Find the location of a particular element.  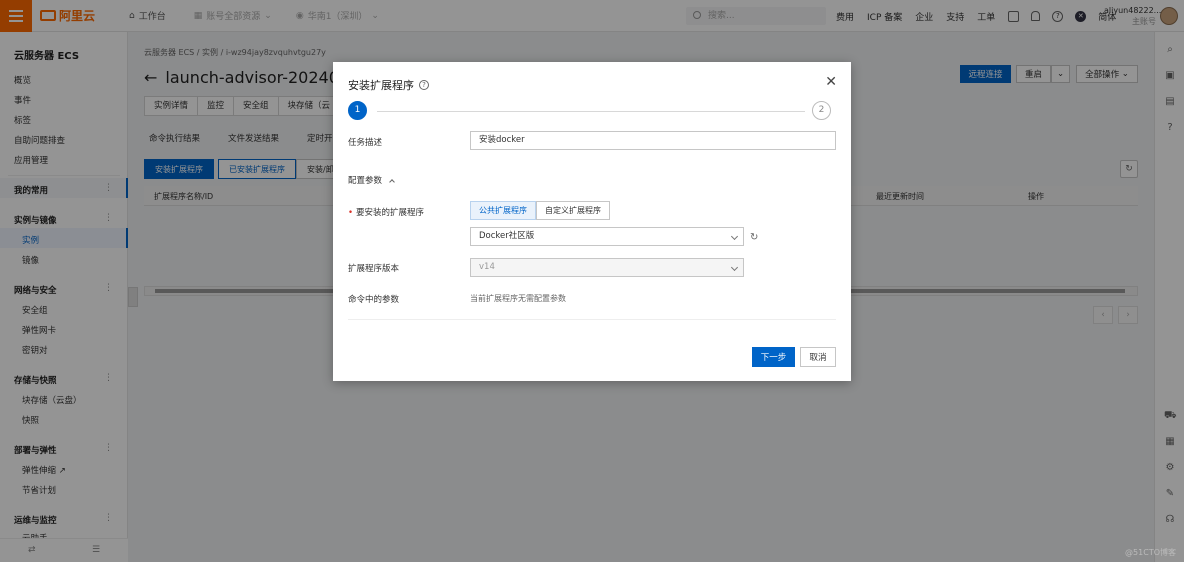

required-icon: • is located at coordinates (351, 213).